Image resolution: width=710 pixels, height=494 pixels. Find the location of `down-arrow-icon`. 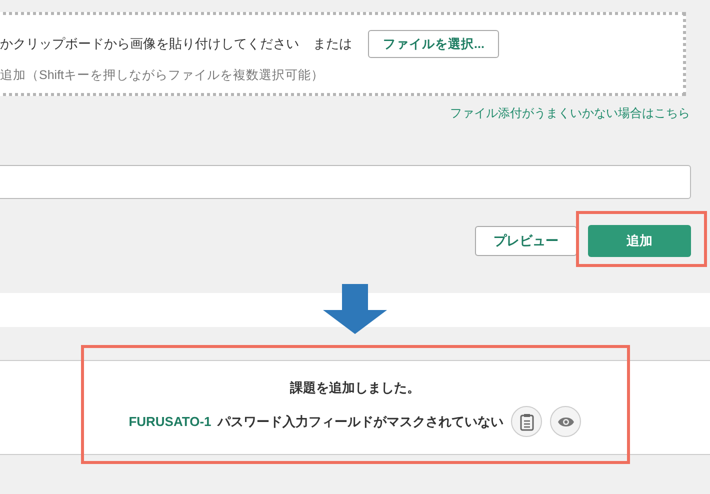

down-arrow-icon is located at coordinates (355, 309).